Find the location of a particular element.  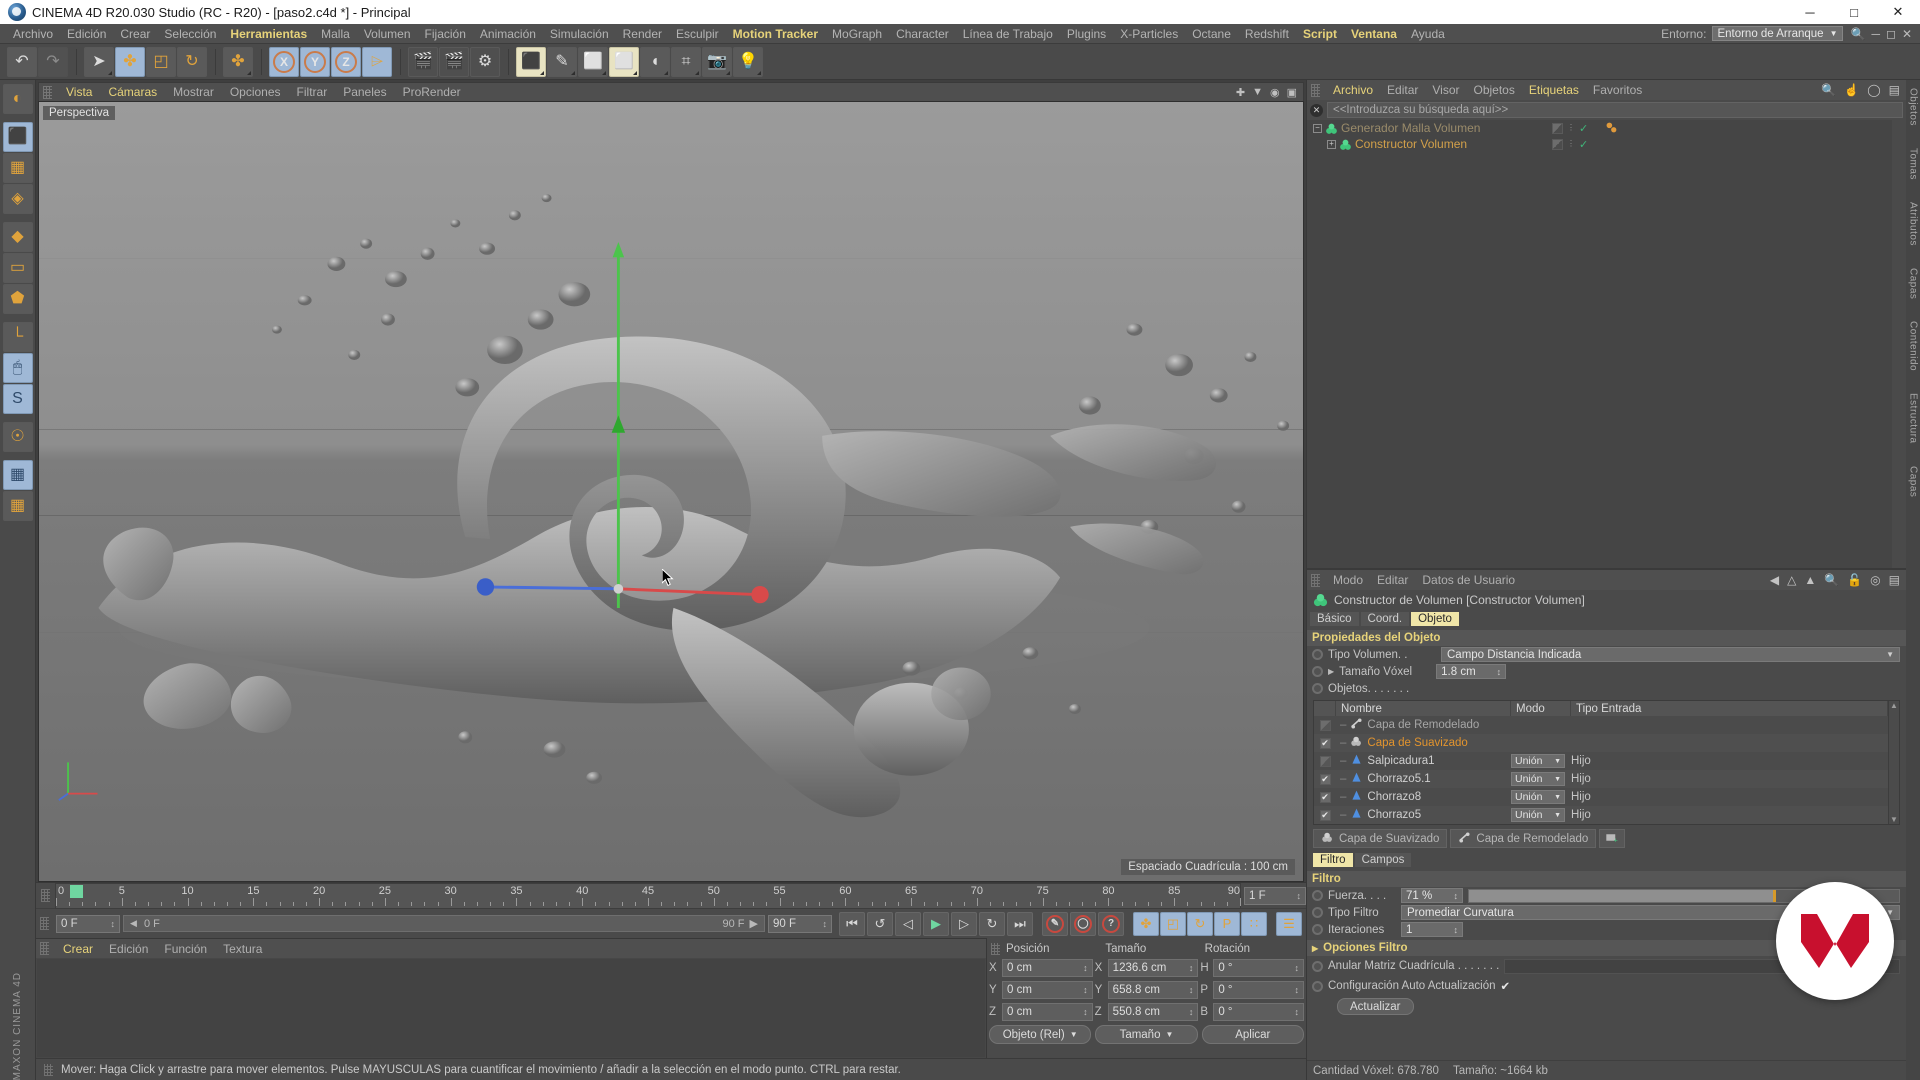

edge-tab-atributos: Atributos is located at coordinates (1913, 224).